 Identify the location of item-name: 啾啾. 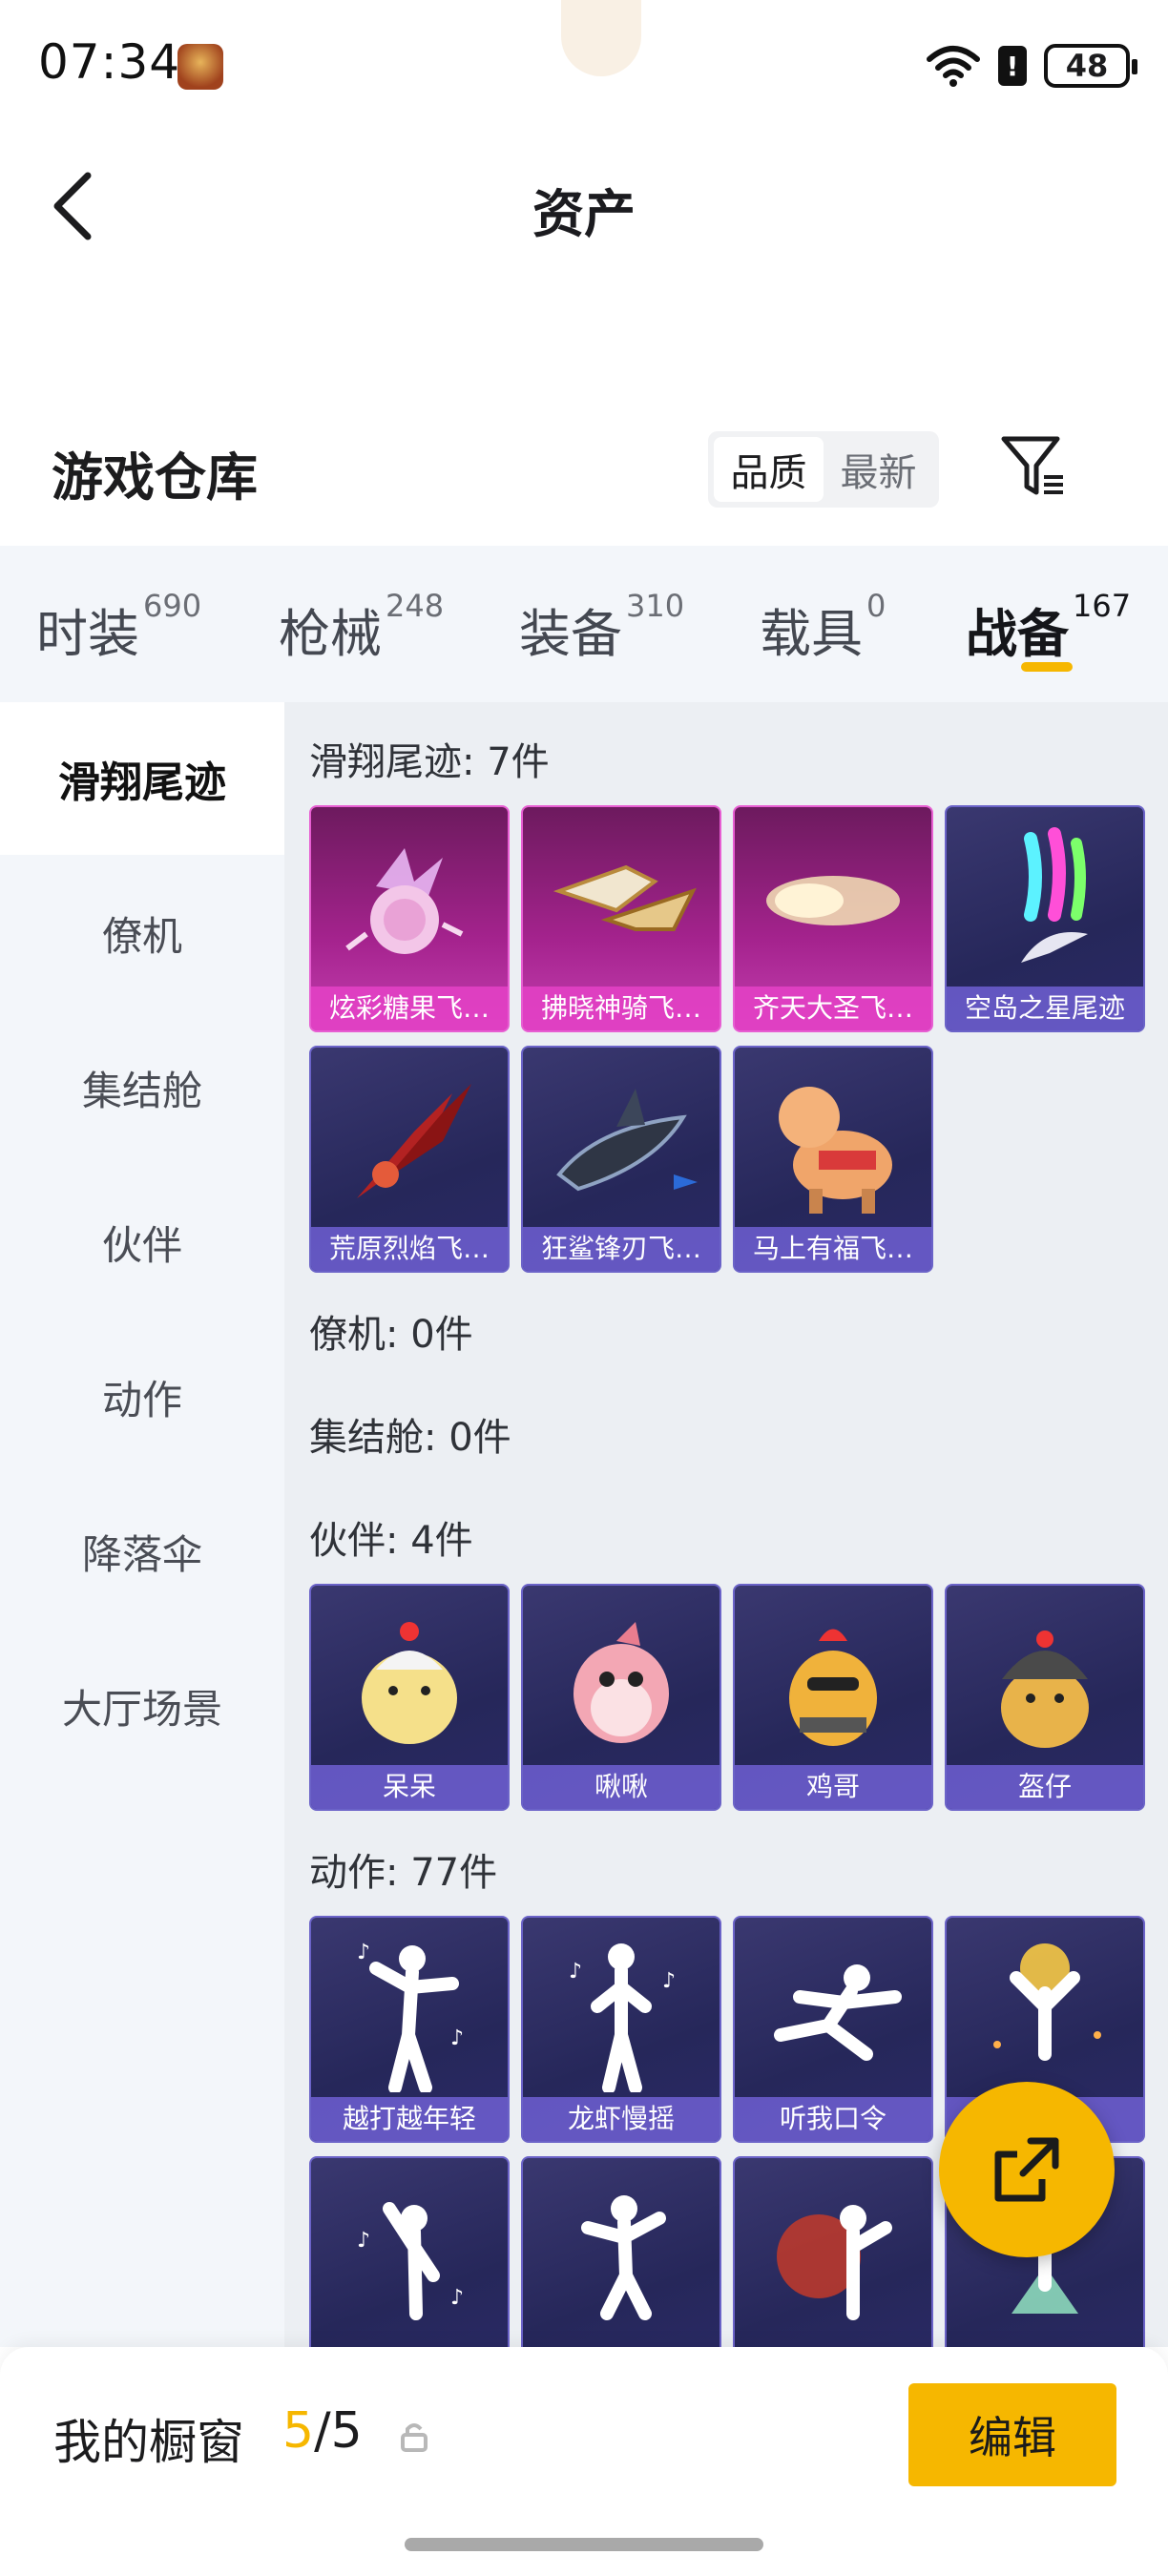
(621, 1787).